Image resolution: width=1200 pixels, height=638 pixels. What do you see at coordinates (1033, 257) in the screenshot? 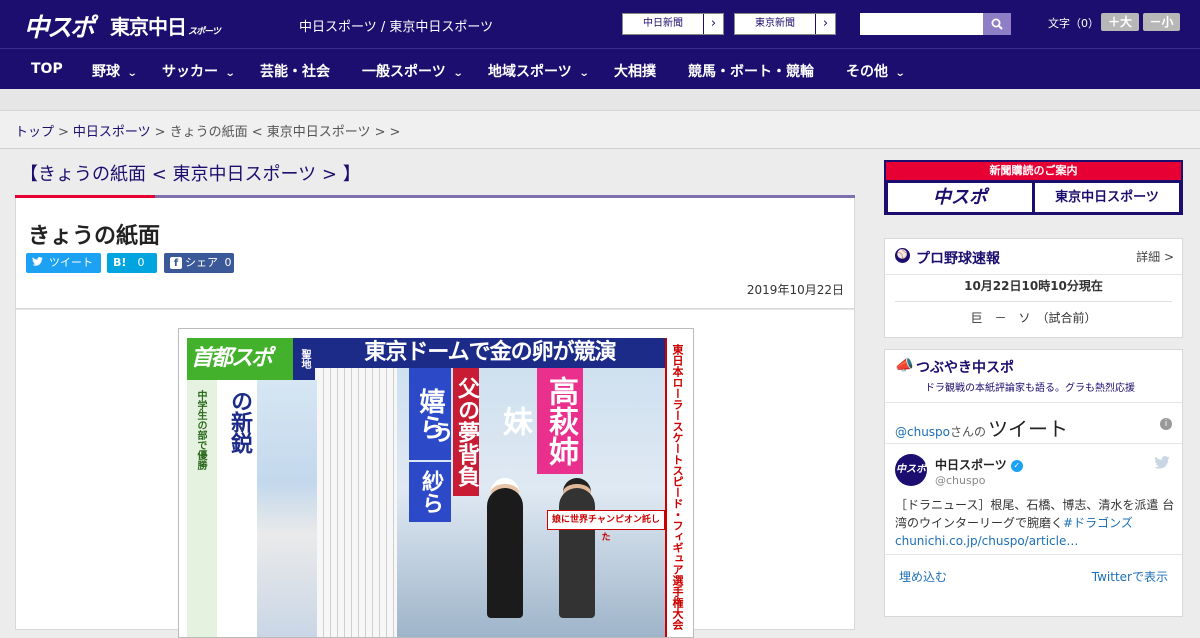
I see `baseball-scores-header: ⚾ プロ野球速報 詳細 >` at bounding box center [1033, 257].